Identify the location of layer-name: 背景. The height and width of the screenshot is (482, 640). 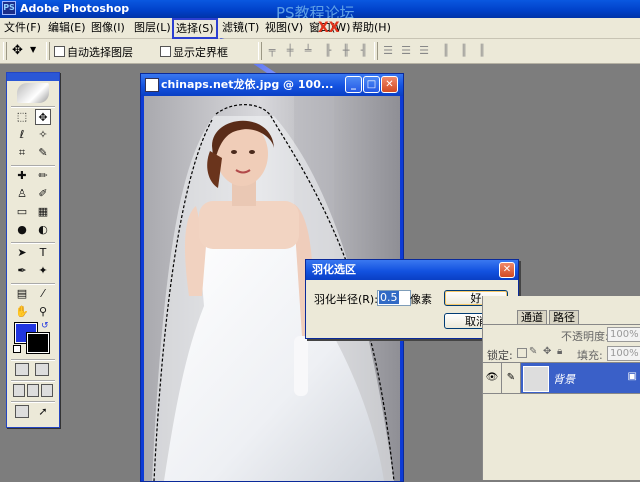
(564, 379).